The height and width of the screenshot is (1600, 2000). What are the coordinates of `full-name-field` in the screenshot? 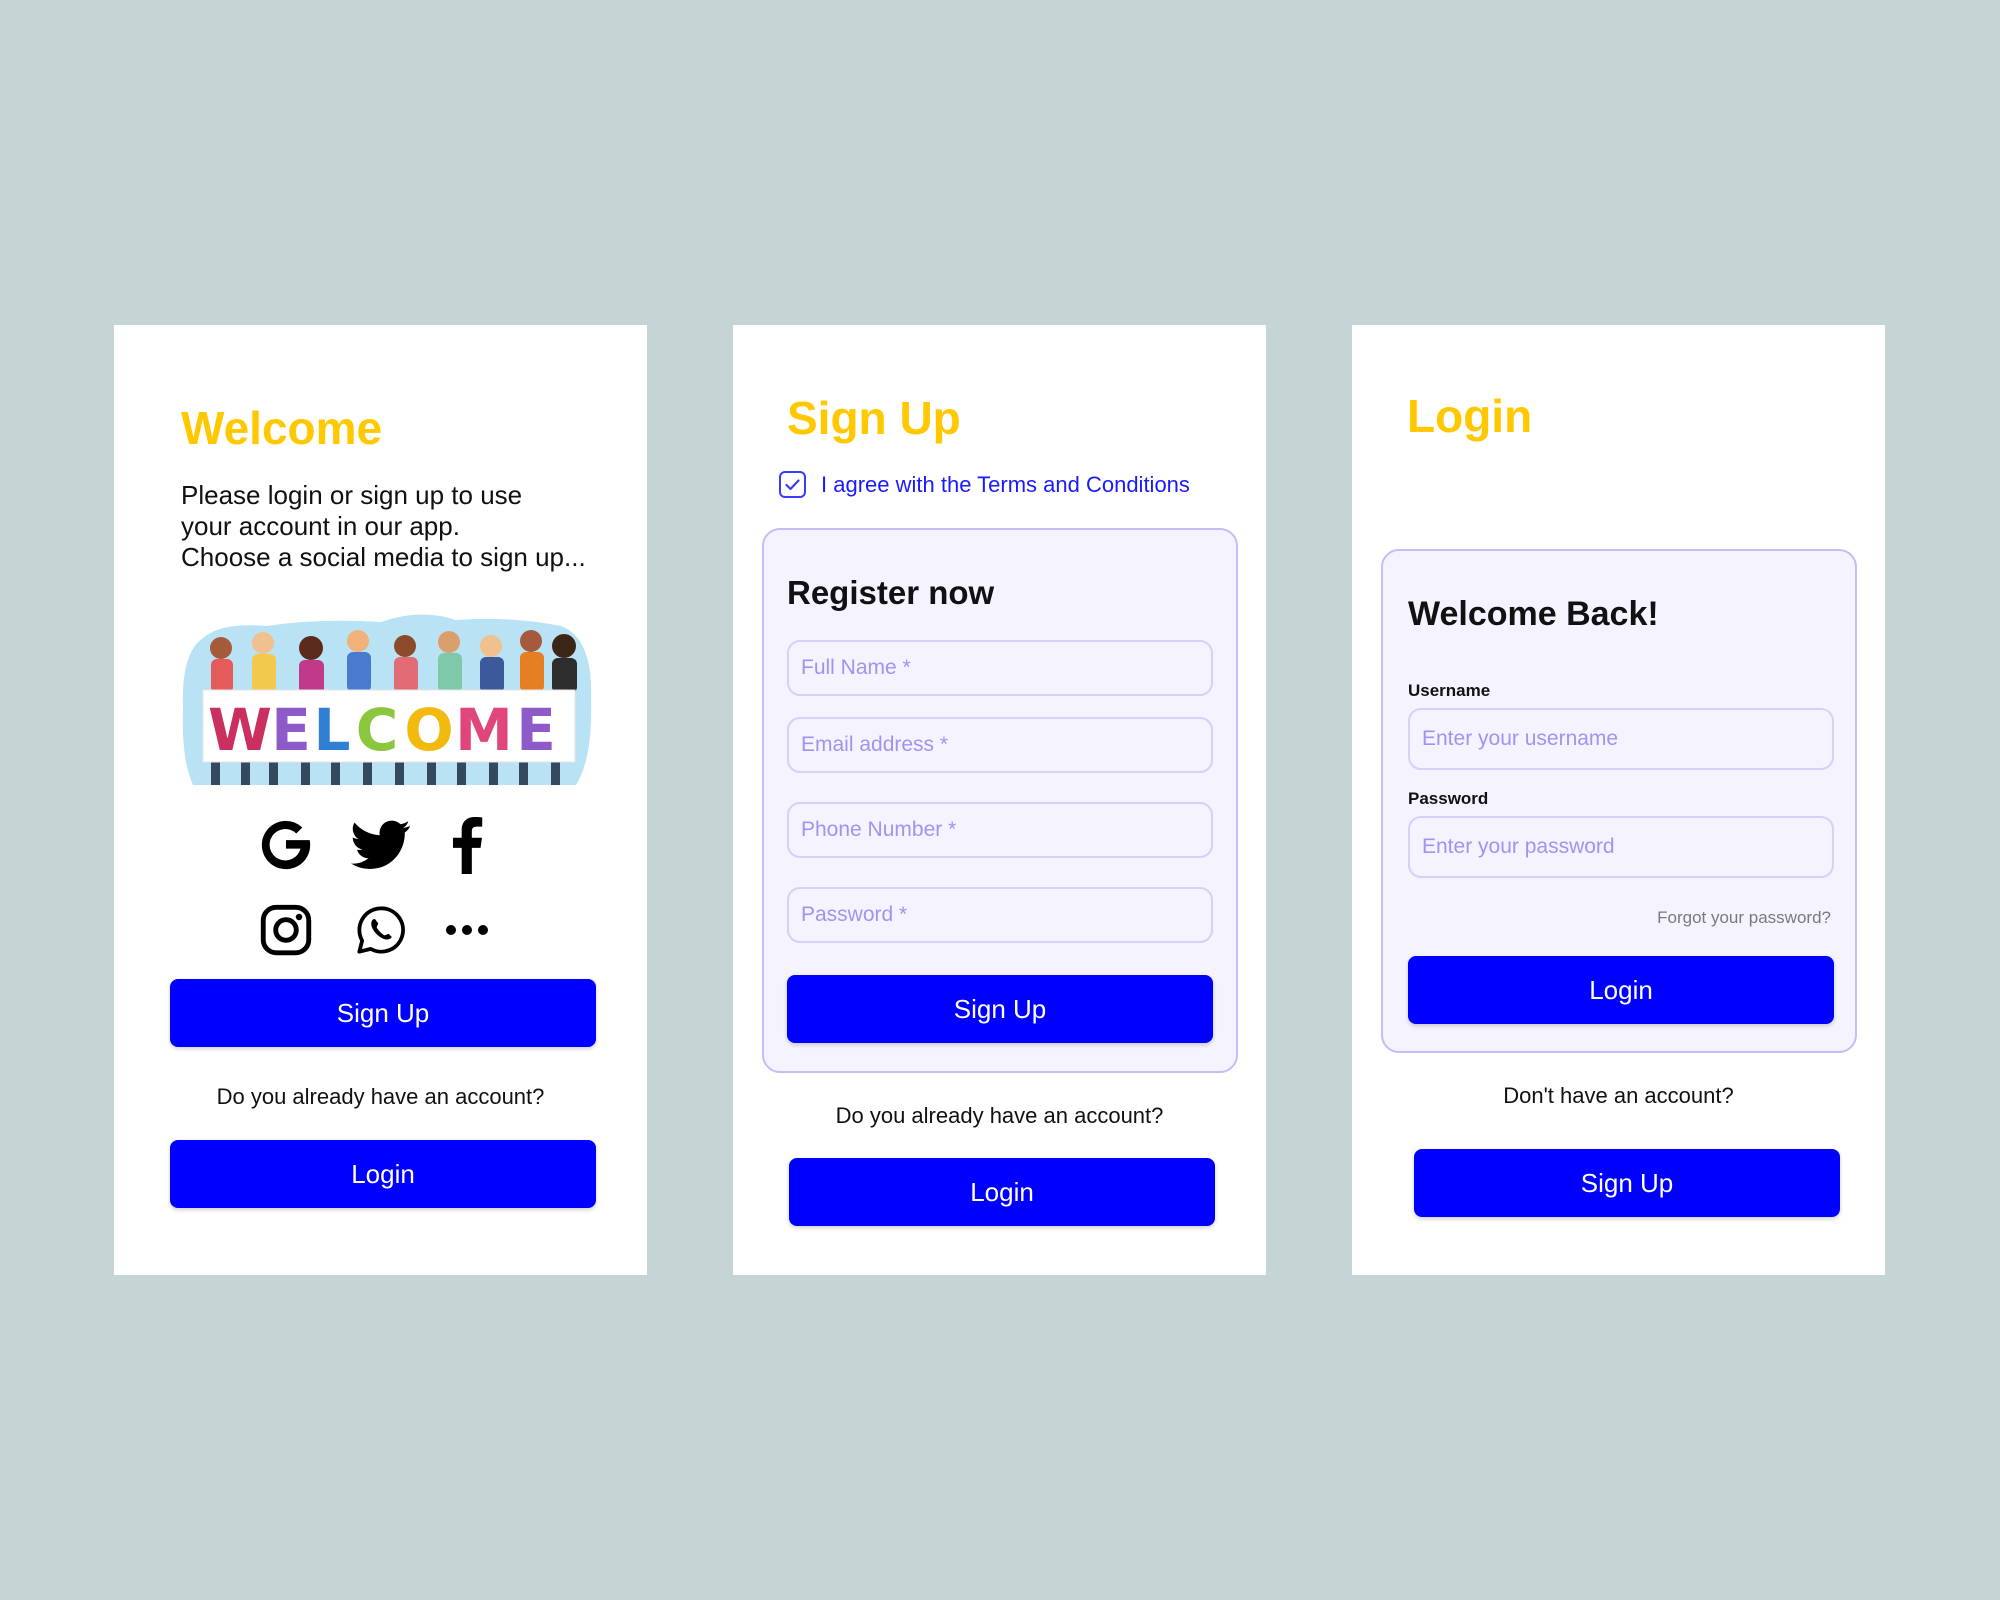 It's located at (1000, 668).